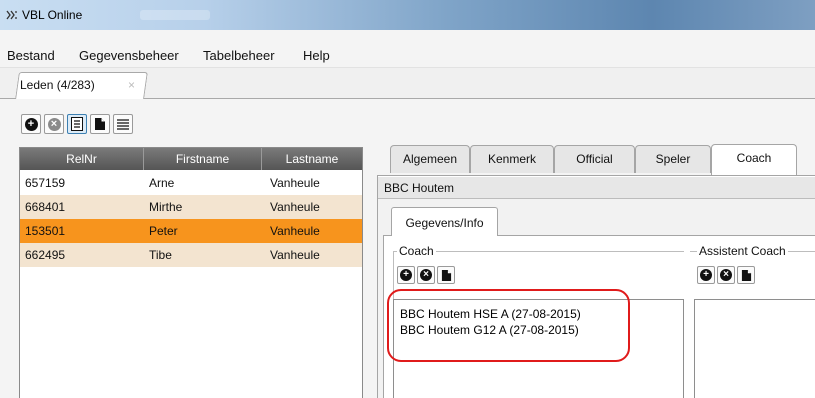  I want to click on assistant-coach-list, so click(754, 348).